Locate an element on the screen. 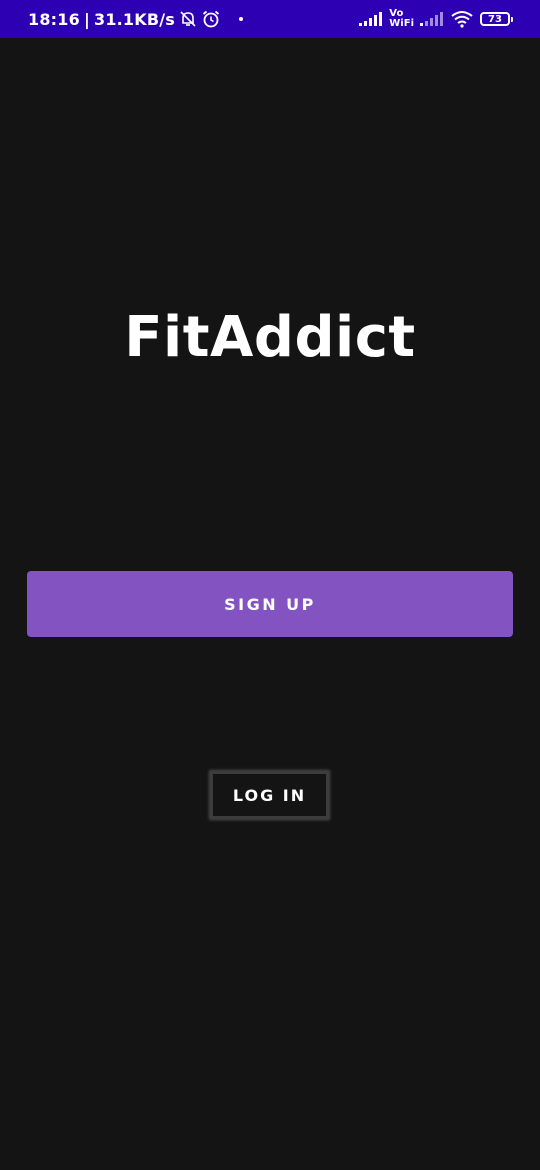 The height and width of the screenshot is (1170, 540). status-right: Vo WiFi 73 is located at coordinates (436, 19).